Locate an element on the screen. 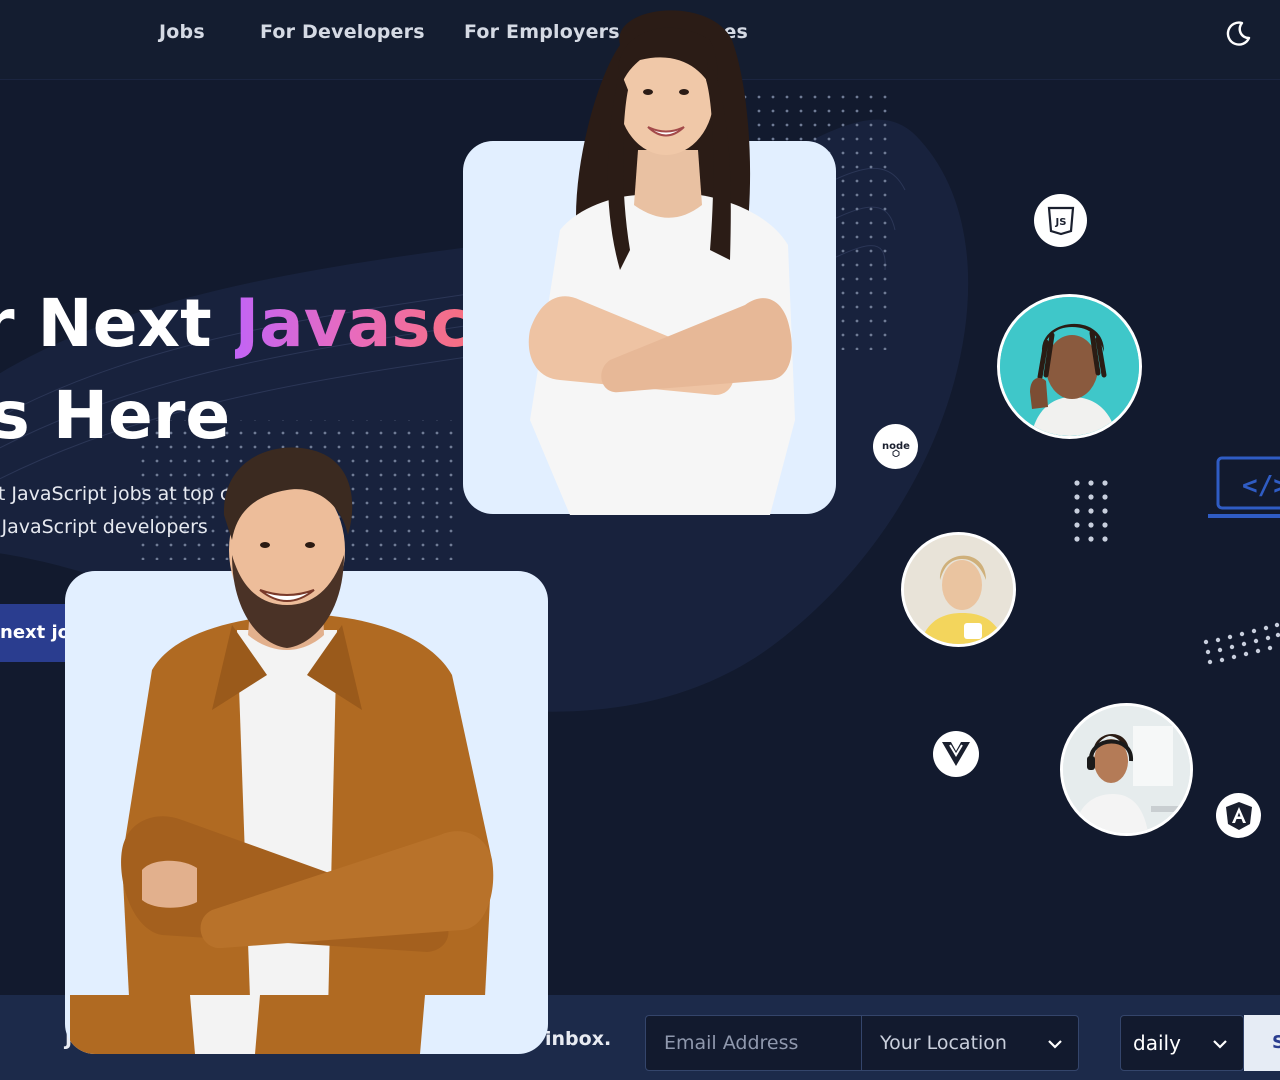 This screenshot has height=1080, width=1280. svg-text: JS is located at coordinates (1060, 222).